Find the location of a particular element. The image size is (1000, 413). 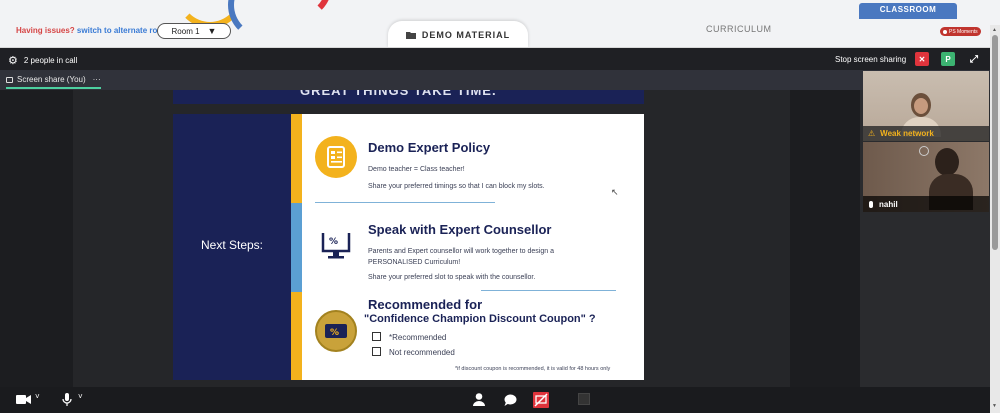

scroll-down-arrow-icon: ▼ is located at coordinates (994, 406).